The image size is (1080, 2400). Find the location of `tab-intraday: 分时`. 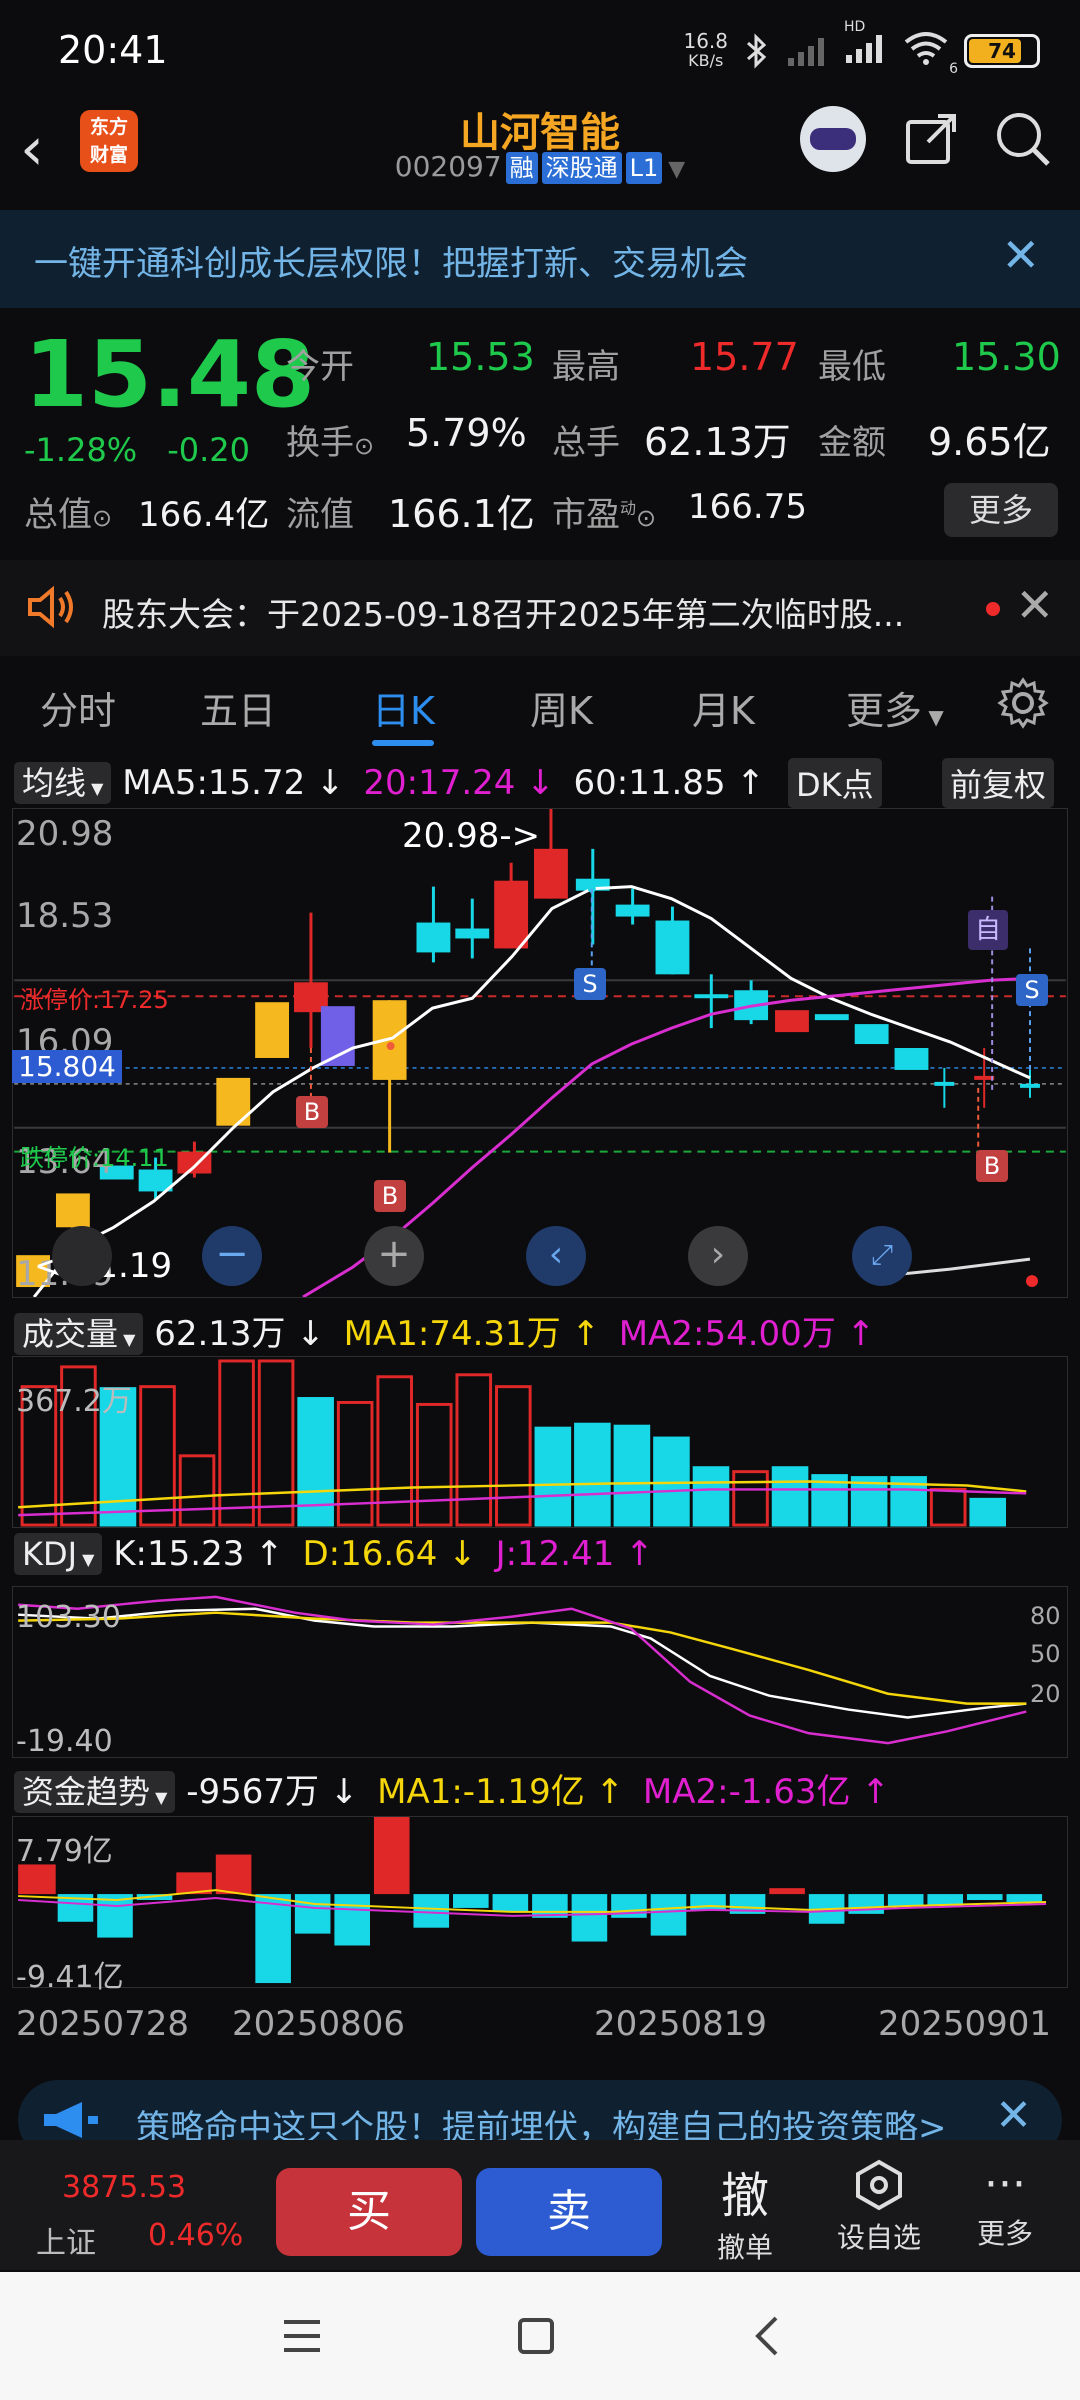

tab-intraday: 分时 is located at coordinates (78, 707).